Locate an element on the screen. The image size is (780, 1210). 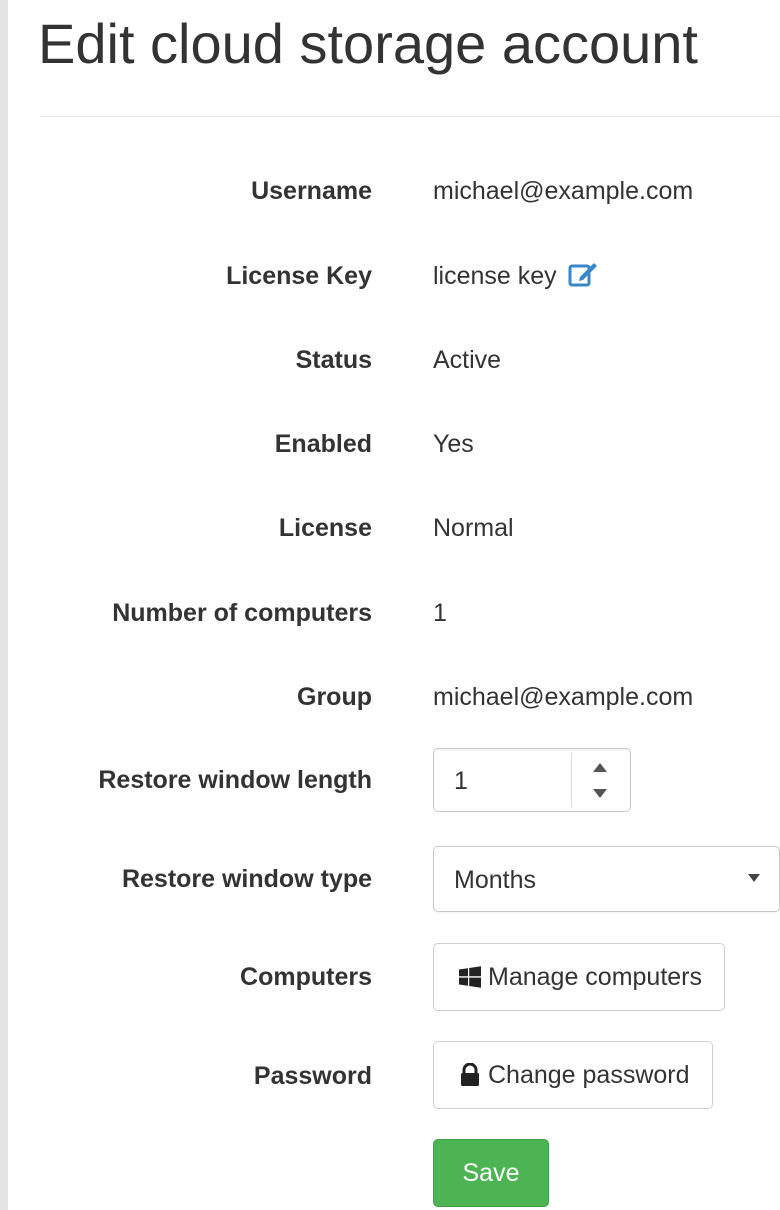
stepper-divider is located at coordinates (571, 780).